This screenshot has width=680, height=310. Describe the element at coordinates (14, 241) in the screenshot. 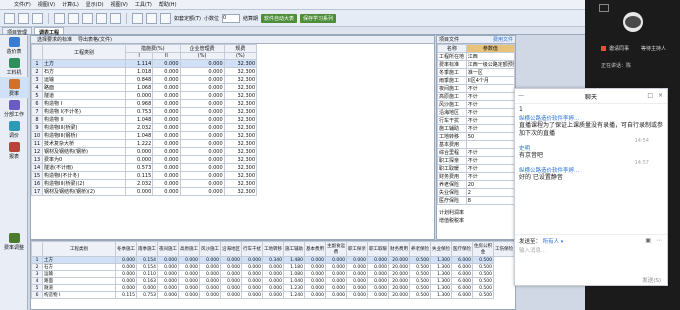

I see `nav-rate-adjust: 费率调整` at that location.